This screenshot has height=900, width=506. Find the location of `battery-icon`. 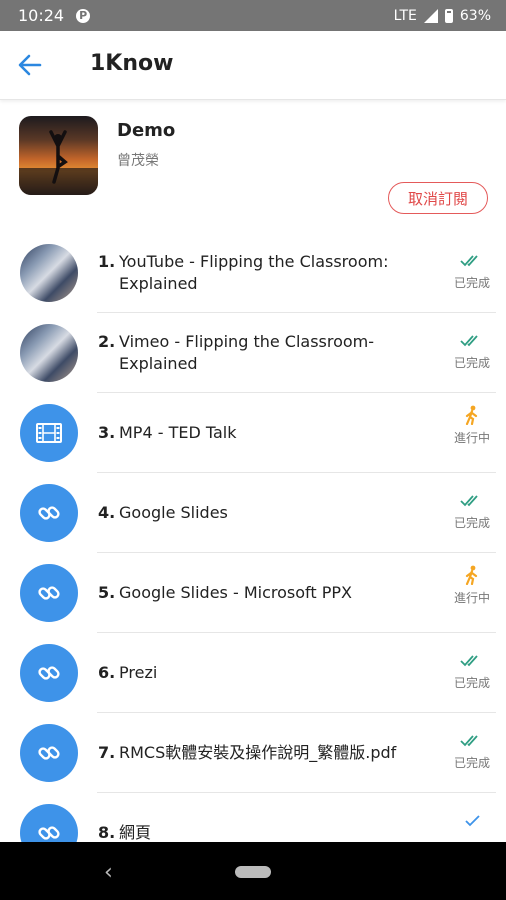

battery-icon is located at coordinates (448, 15).